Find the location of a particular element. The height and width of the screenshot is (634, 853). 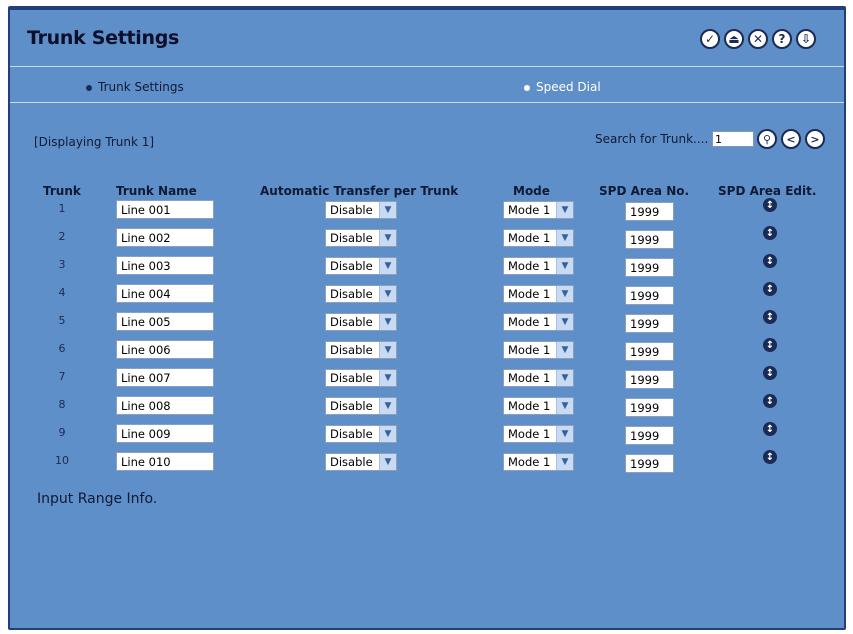

header-mode: Mode is located at coordinates (531, 191).